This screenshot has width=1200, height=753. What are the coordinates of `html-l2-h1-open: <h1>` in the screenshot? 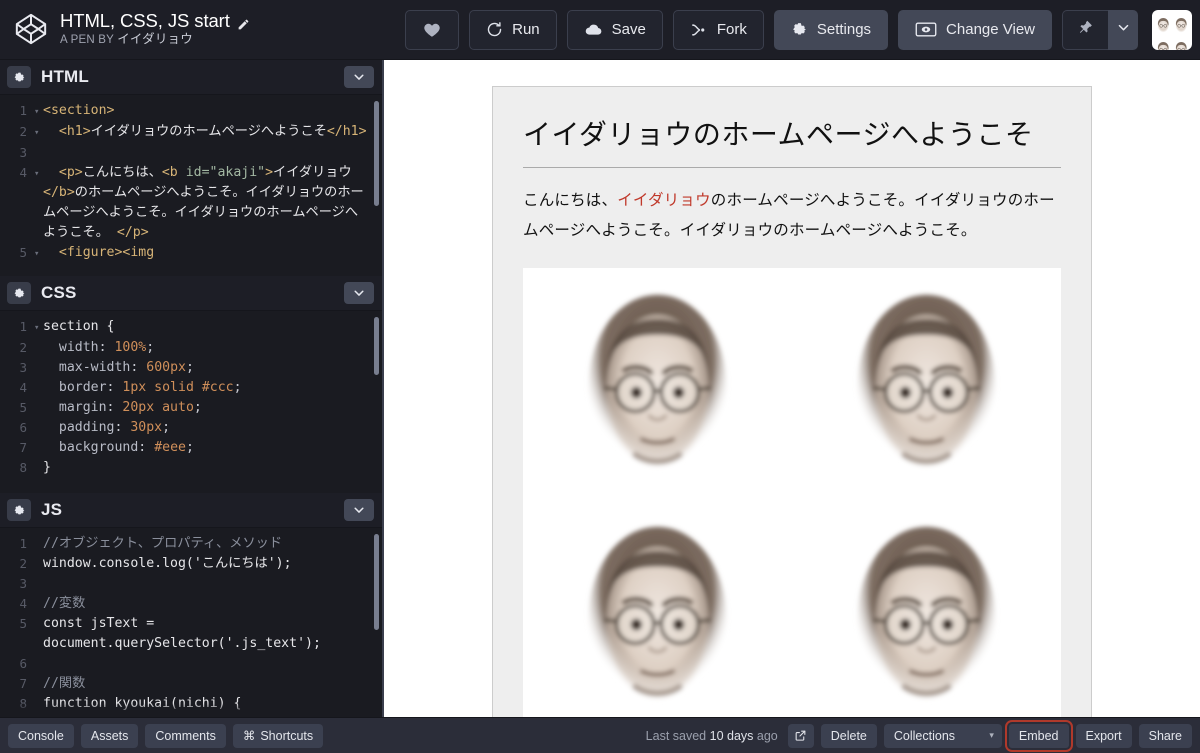 It's located at (74, 131).